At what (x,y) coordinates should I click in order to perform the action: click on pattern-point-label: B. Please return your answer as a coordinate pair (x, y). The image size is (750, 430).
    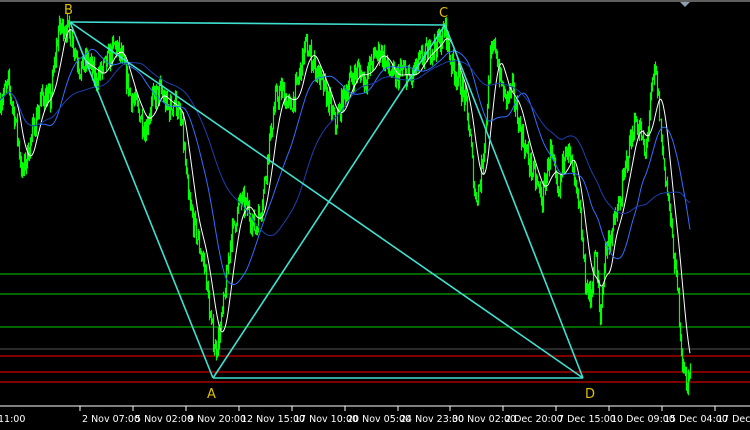
    Looking at the image, I should click on (68, 10).